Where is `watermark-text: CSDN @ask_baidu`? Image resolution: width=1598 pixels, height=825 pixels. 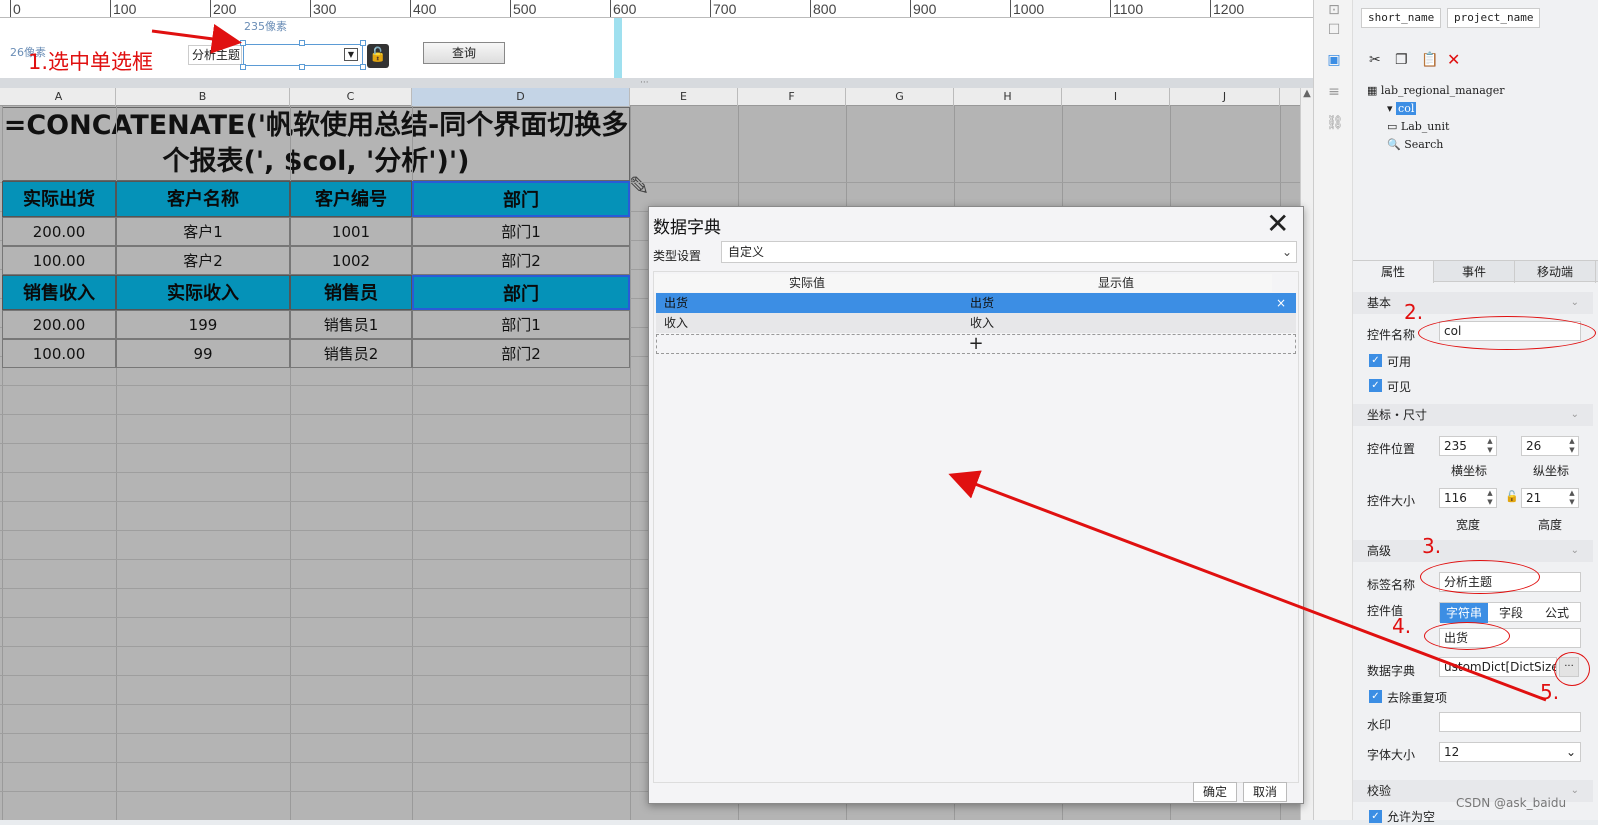
watermark-text: CSDN @ask_baidu is located at coordinates (1511, 803).